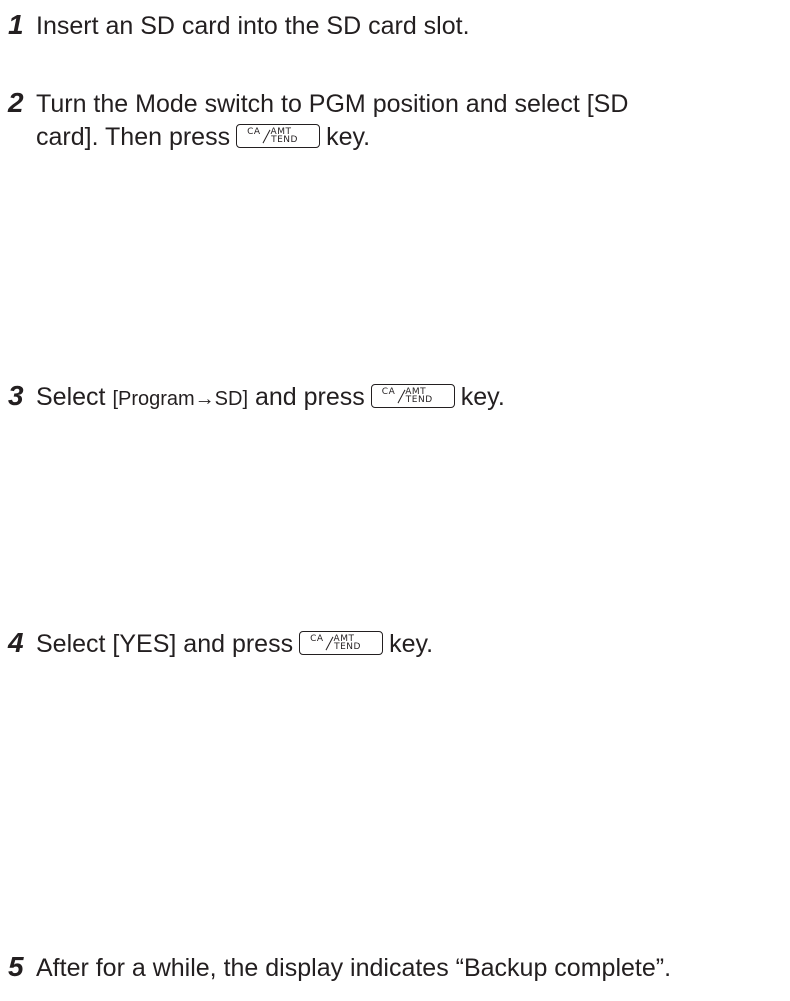  I want to click on step-number: 5, so click(16, 966).